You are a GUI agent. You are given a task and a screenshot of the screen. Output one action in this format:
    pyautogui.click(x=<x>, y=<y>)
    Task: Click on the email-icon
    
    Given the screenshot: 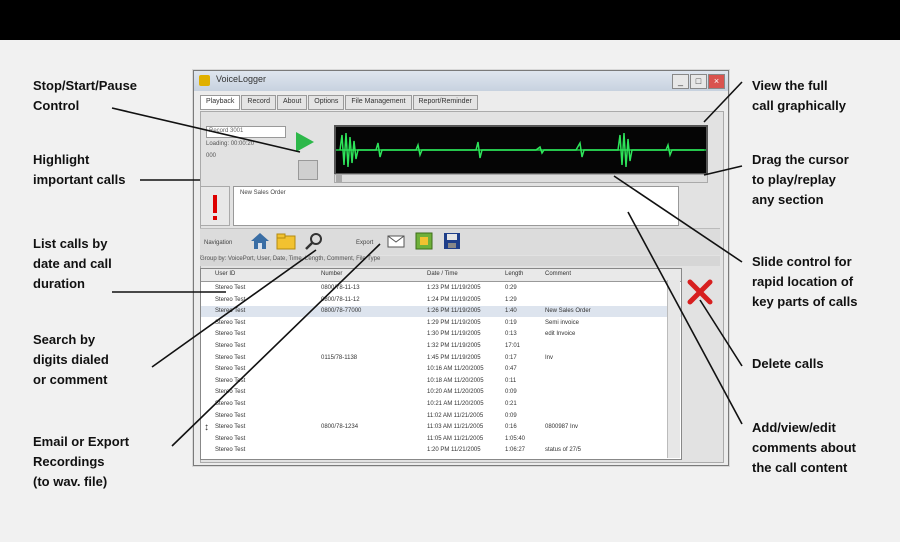 What is the action you would take?
    pyautogui.click(x=396, y=241)
    